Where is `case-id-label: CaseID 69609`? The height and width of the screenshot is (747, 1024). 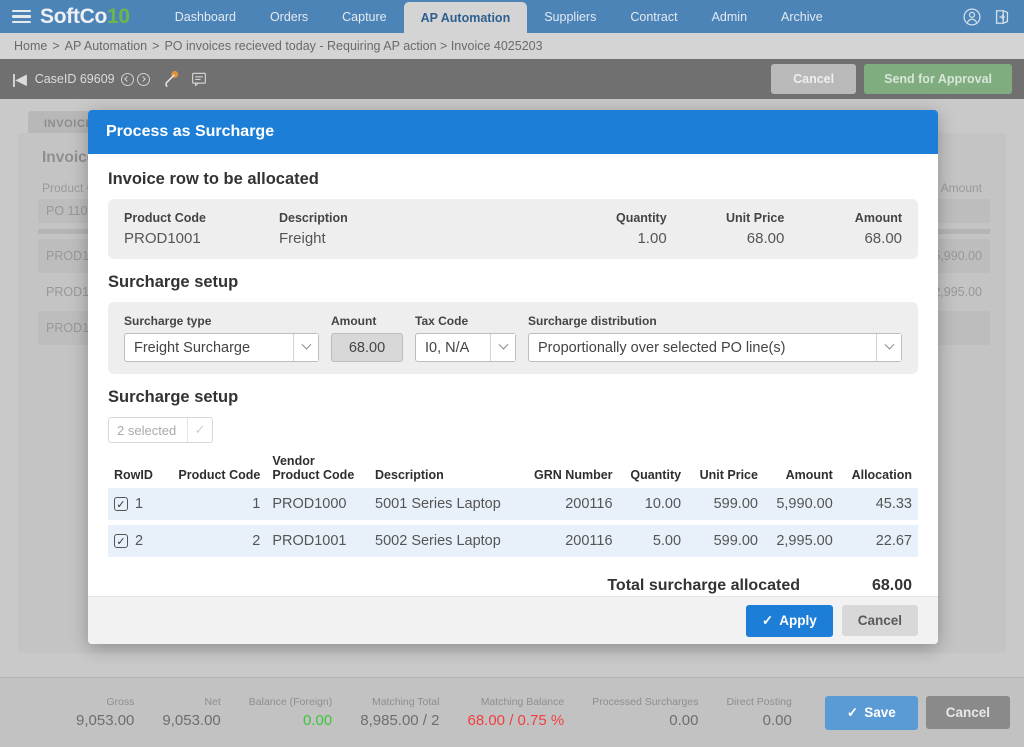 case-id-label: CaseID 69609 is located at coordinates (74, 79).